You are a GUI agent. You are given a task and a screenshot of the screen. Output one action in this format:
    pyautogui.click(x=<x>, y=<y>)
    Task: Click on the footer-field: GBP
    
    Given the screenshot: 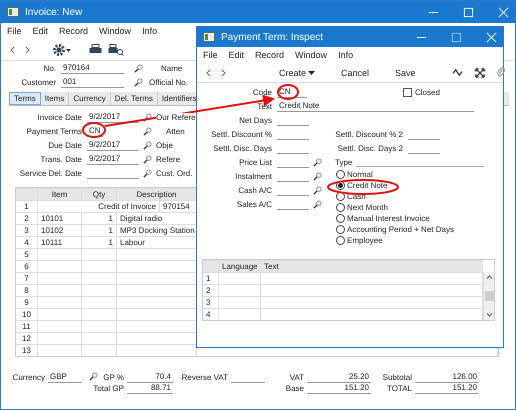 What is the action you would take?
    pyautogui.click(x=65, y=377)
    